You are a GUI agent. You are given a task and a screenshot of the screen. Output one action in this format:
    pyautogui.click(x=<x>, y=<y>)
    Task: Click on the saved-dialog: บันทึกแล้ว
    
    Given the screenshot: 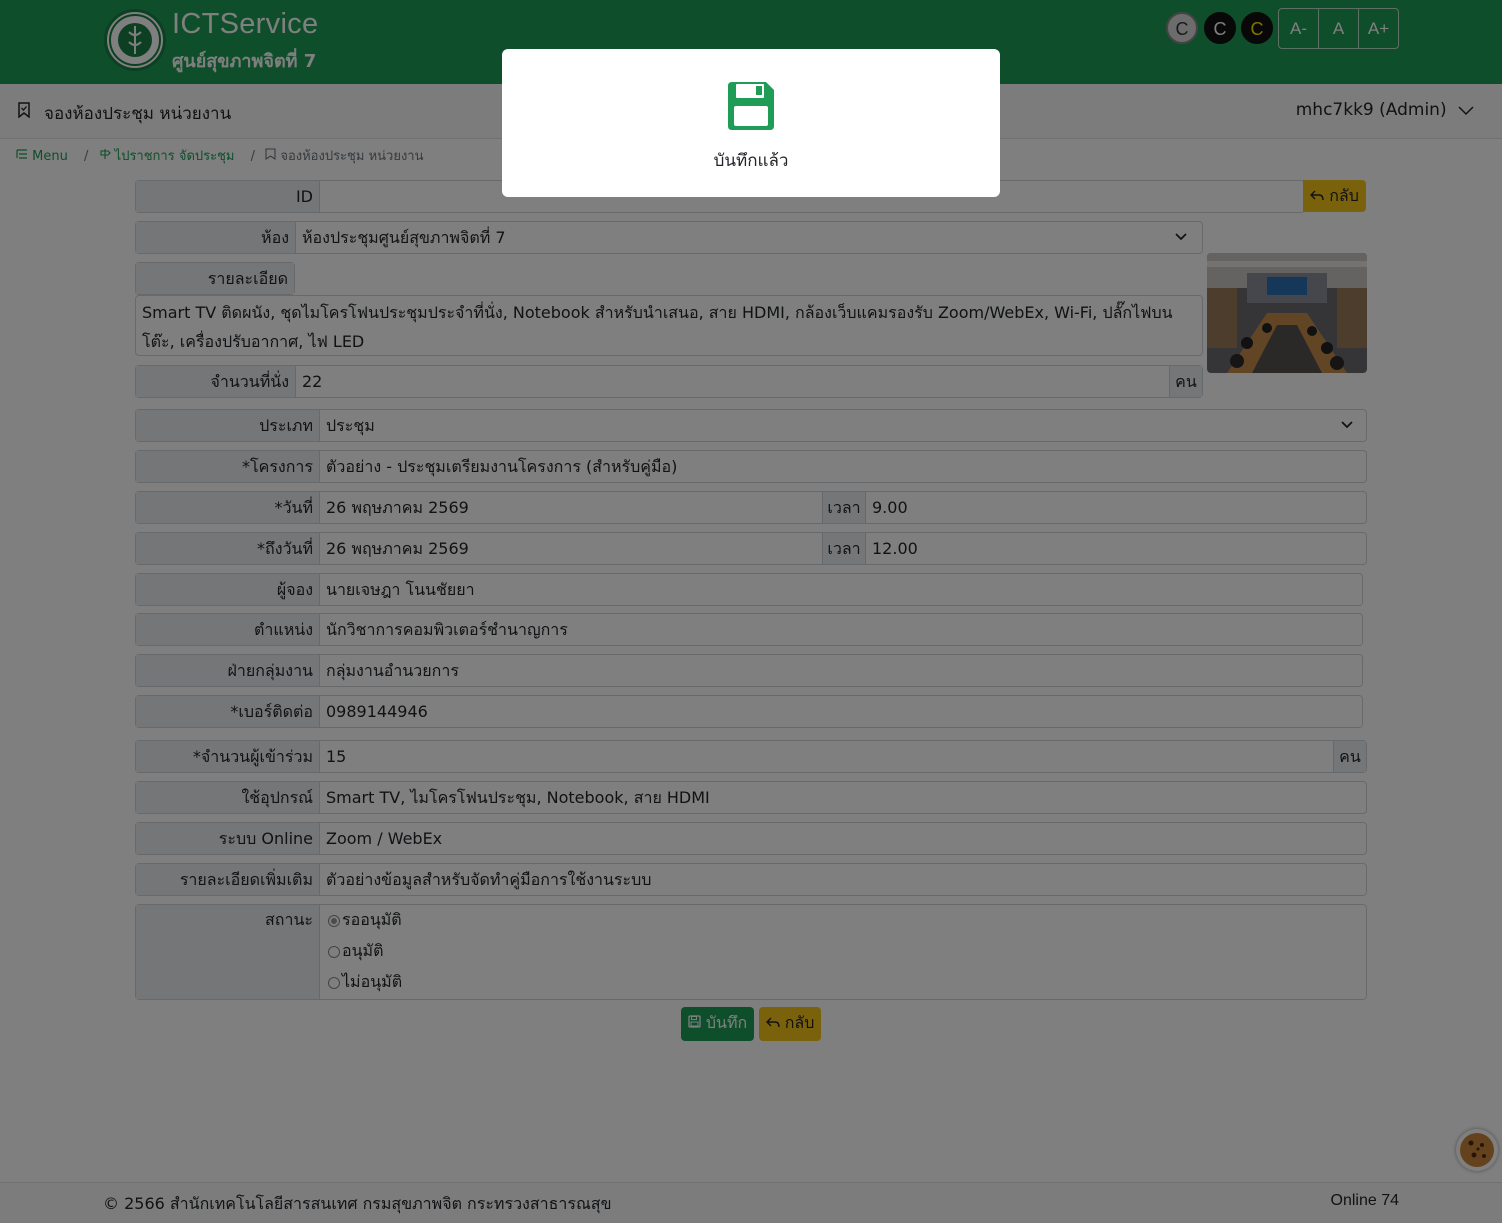 What is the action you would take?
    pyautogui.click(x=751, y=123)
    